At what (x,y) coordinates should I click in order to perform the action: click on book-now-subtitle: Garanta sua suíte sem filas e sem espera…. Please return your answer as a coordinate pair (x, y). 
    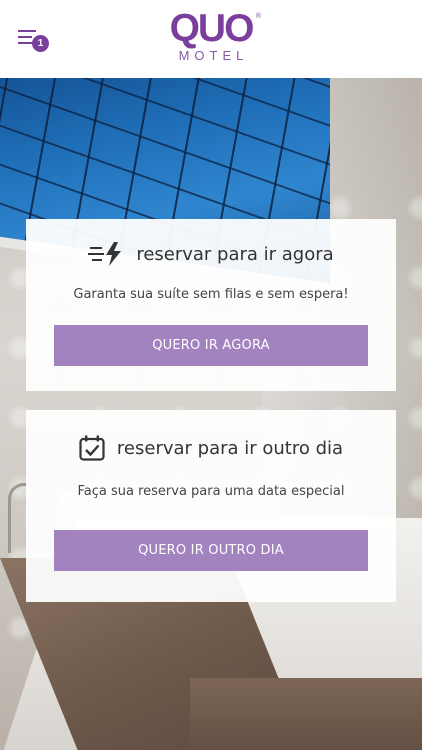
    Looking at the image, I should click on (211, 294).